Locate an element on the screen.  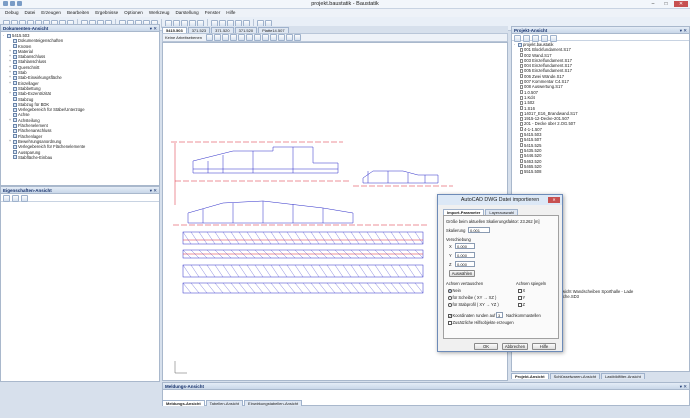
swap-option-profile: für Stabprofil ( XY → YZ ) is located at coordinates (473, 304).